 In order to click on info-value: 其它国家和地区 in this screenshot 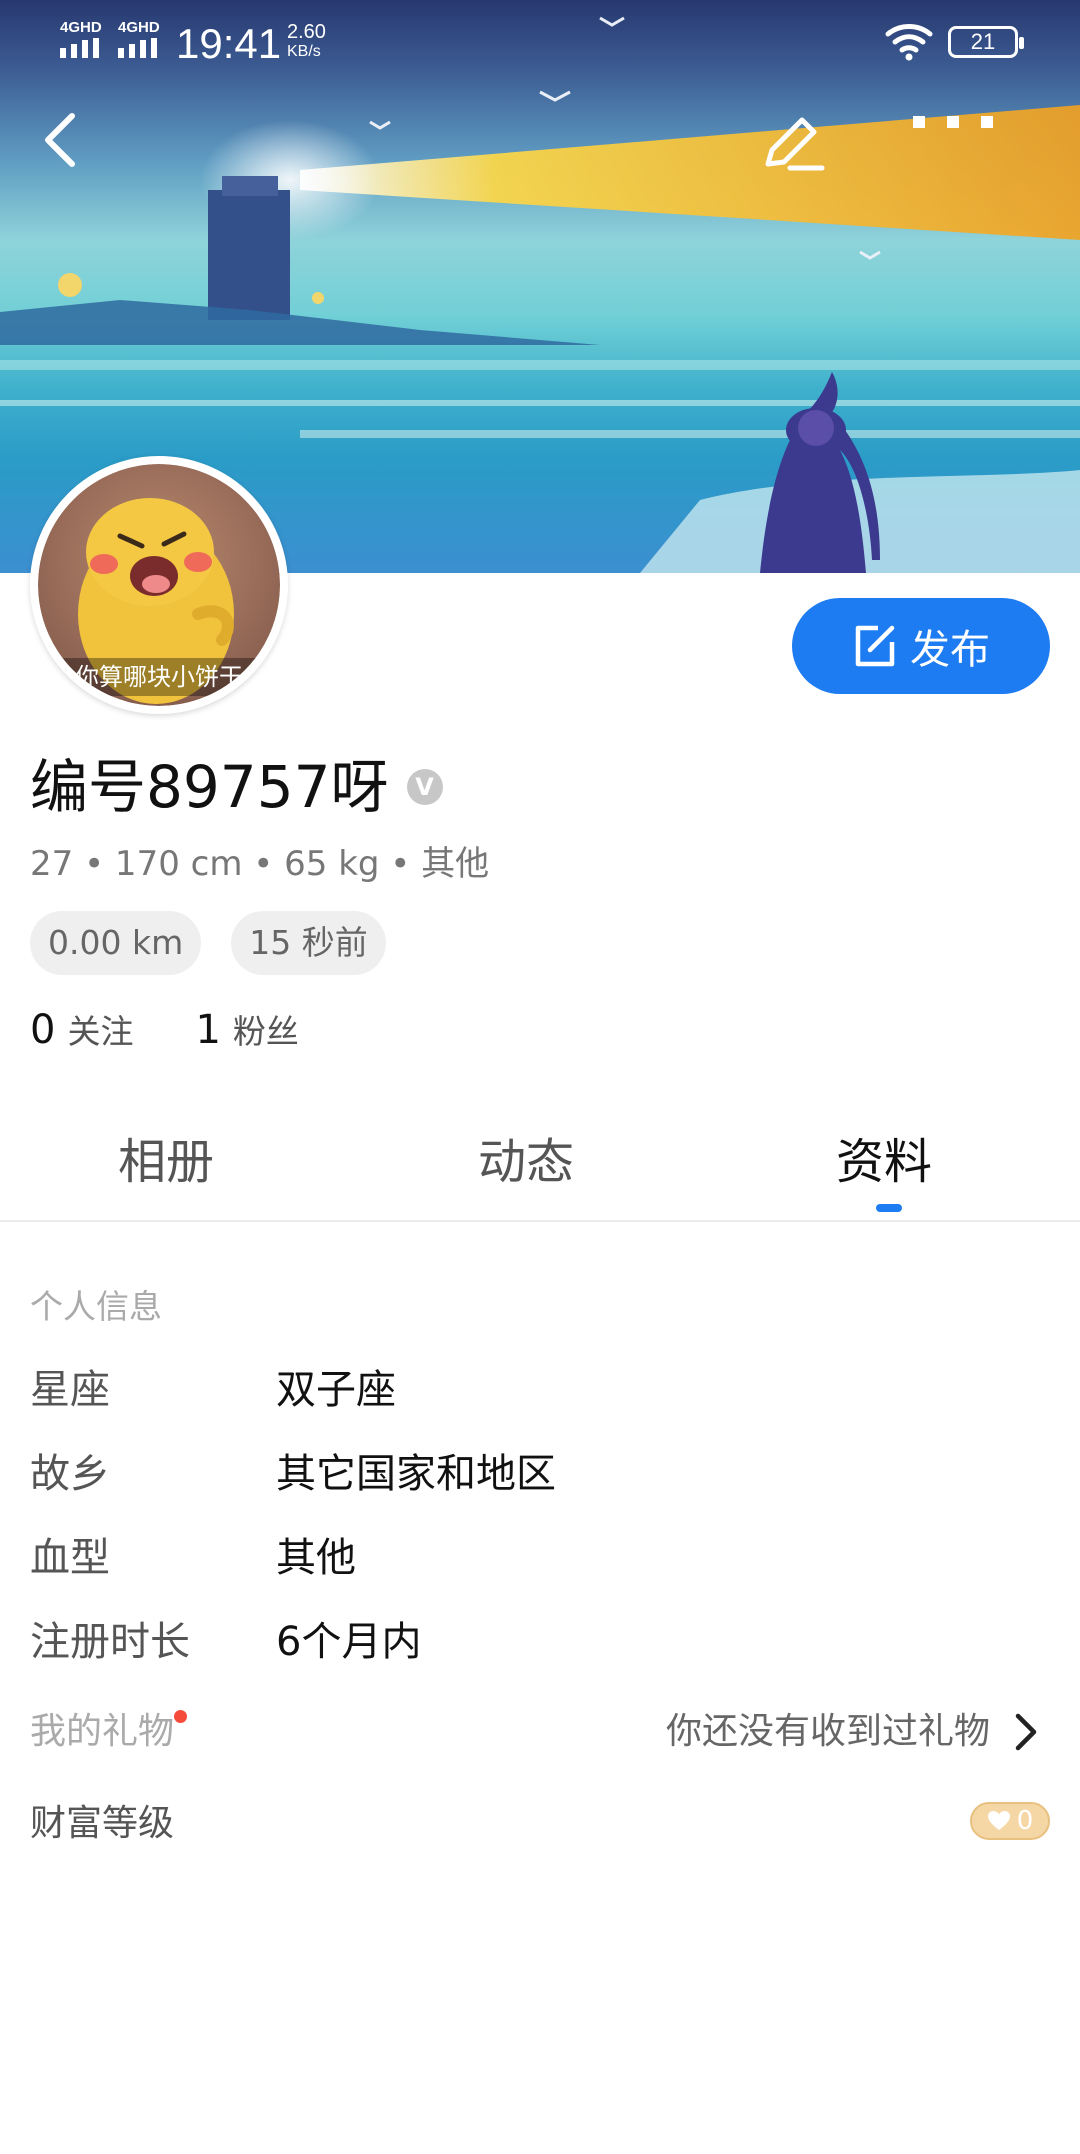, I will do `click(416, 1474)`.